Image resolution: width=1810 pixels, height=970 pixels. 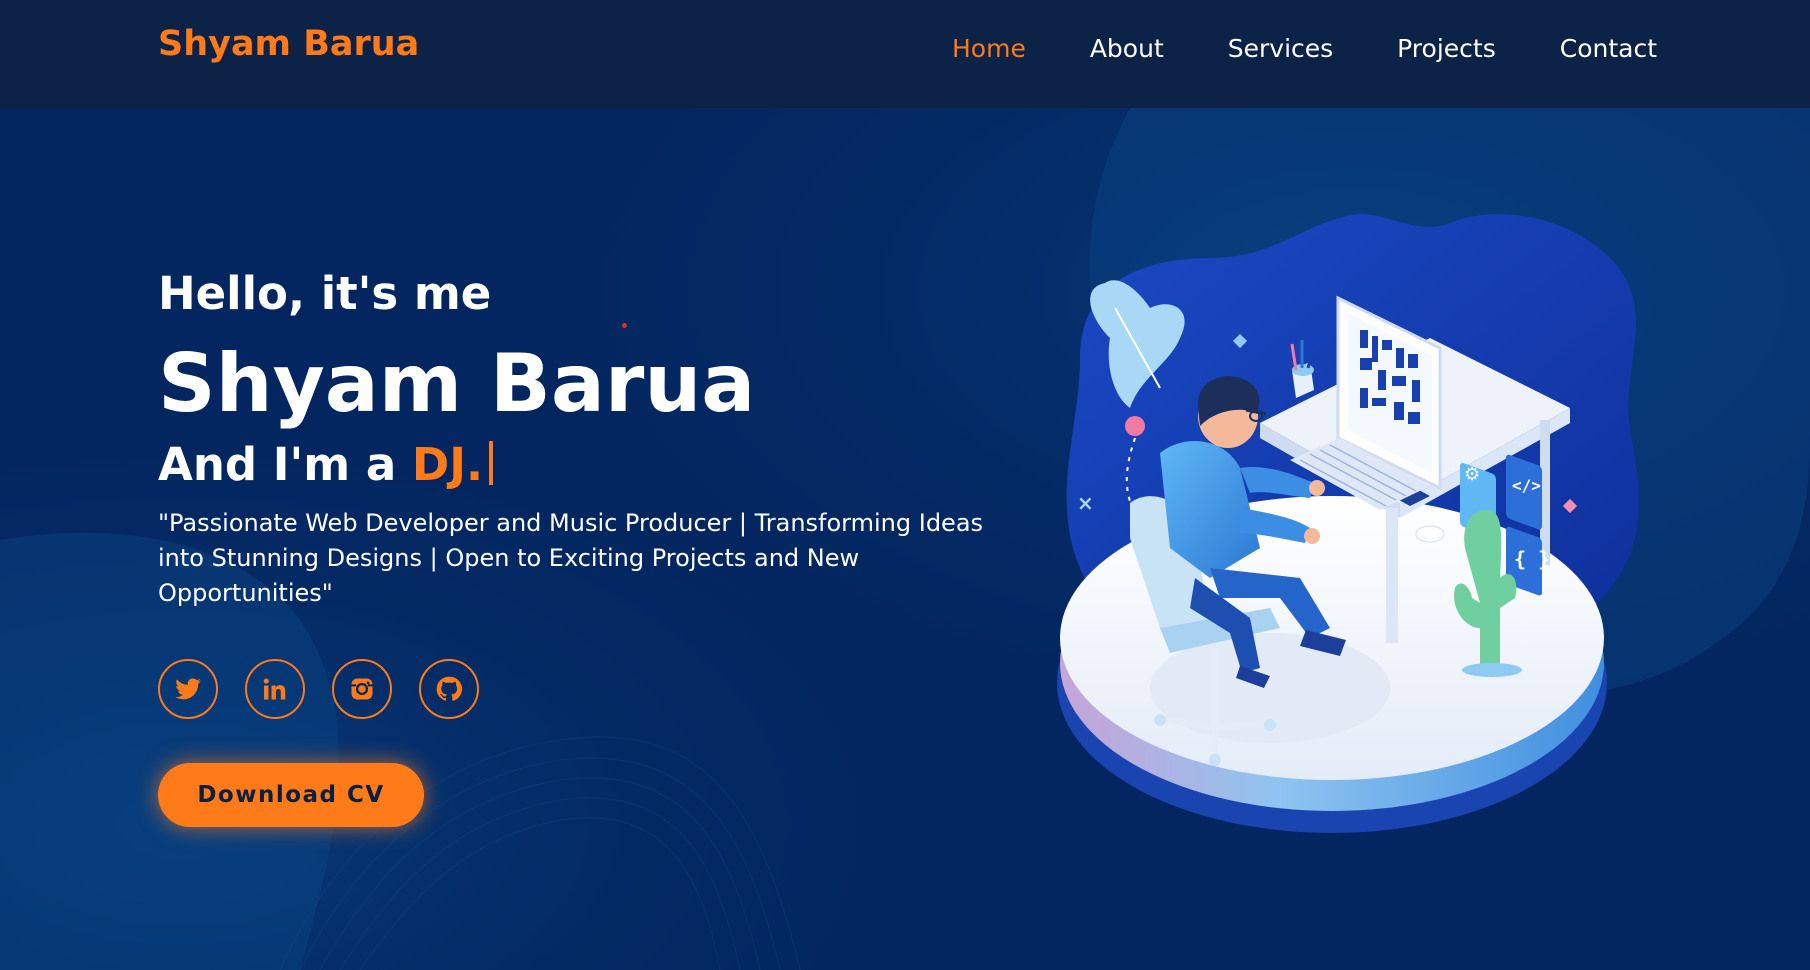 What do you see at coordinates (1446, 48) in the screenshot?
I see `nav-link-projects: Projects` at bounding box center [1446, 48].